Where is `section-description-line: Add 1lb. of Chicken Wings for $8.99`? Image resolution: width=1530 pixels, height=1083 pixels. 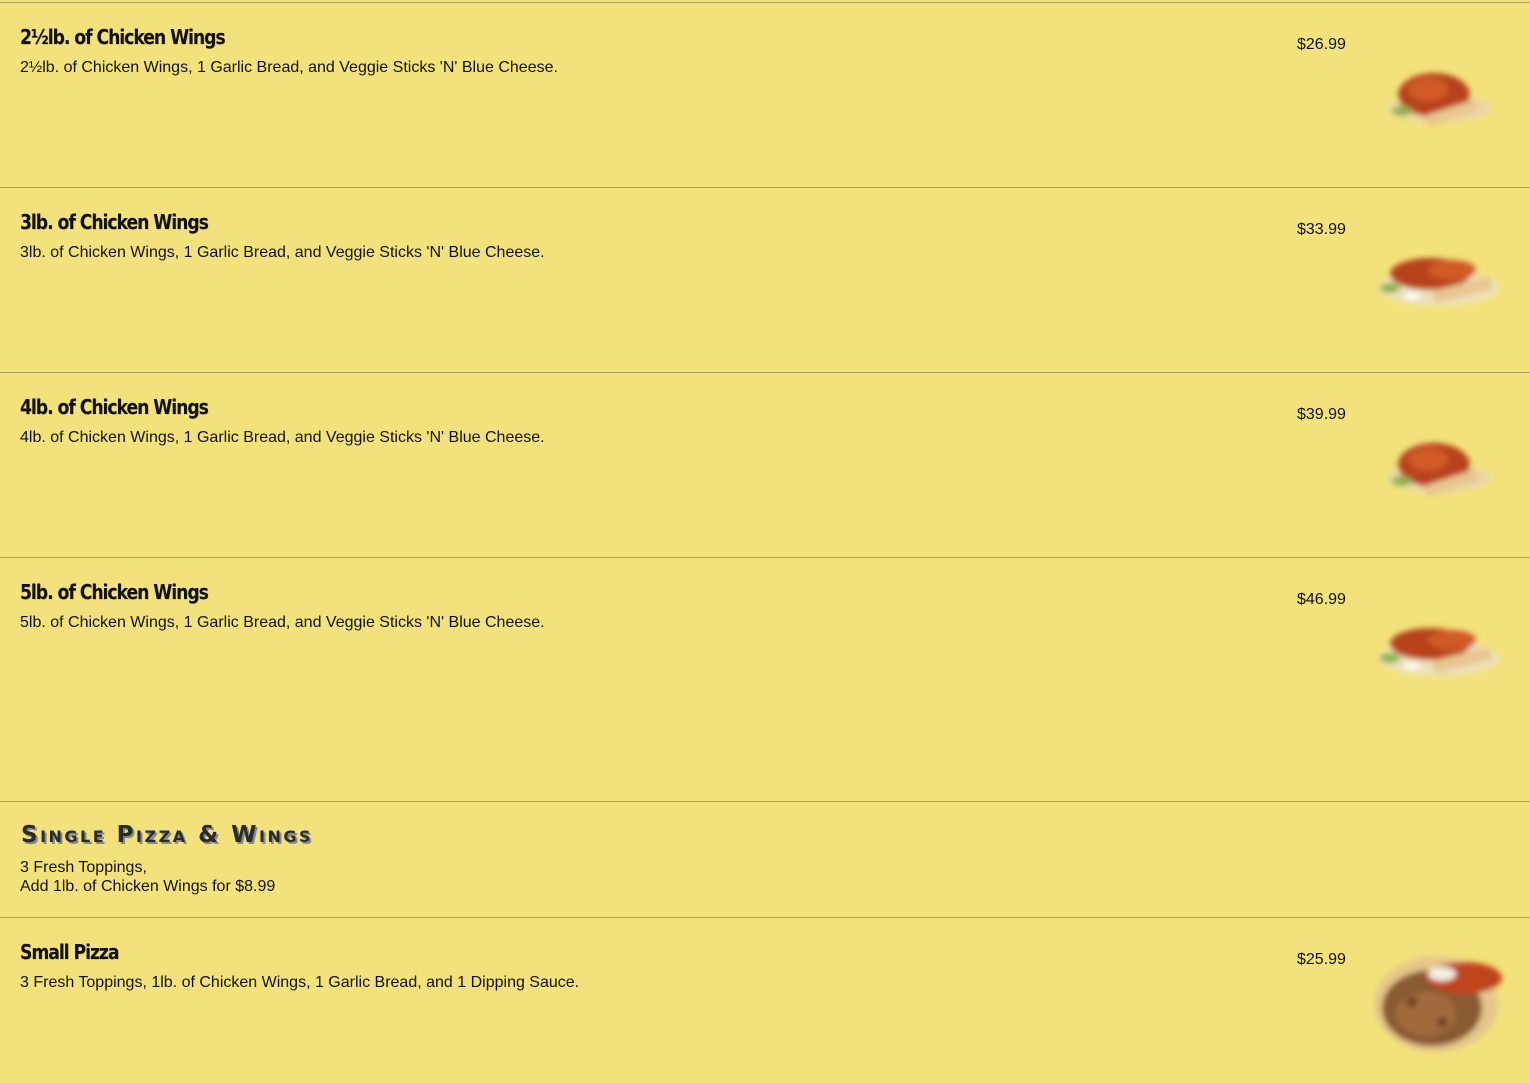 section-description-line: Add 1lb. of Chicken Wings for $8.99 is located at coordinates (148, 886).